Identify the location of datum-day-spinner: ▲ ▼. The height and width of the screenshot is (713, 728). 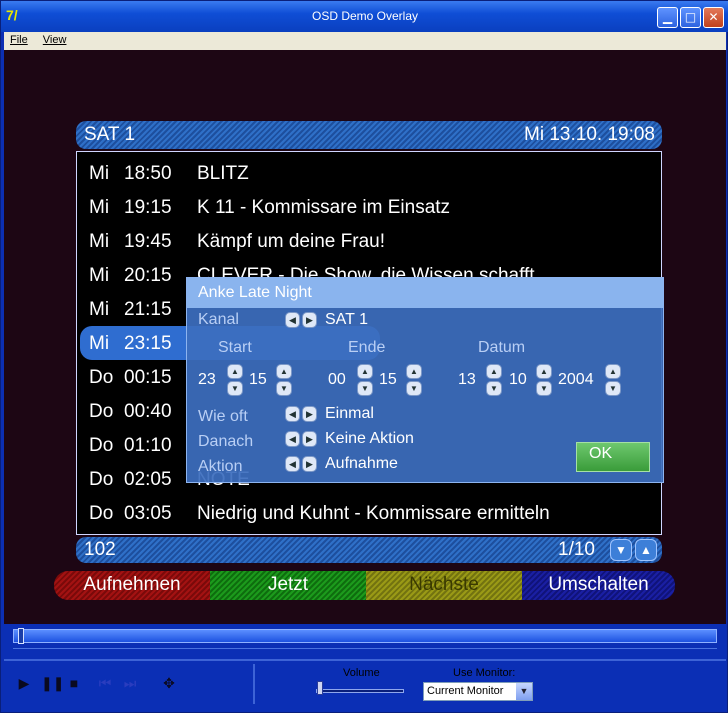
(494, 380).